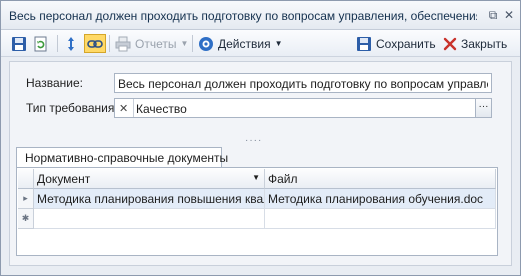 This screenshot has width=521, height=276. I want to click on window-close-button: ✕, so click(509, 15).